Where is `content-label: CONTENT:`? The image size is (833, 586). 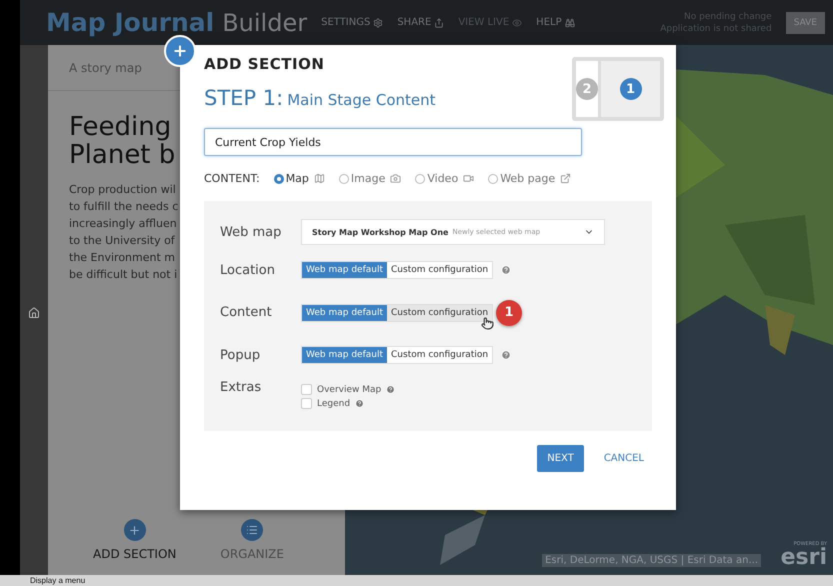
content-label: CONTENT: is located at coordinates (232, 178).